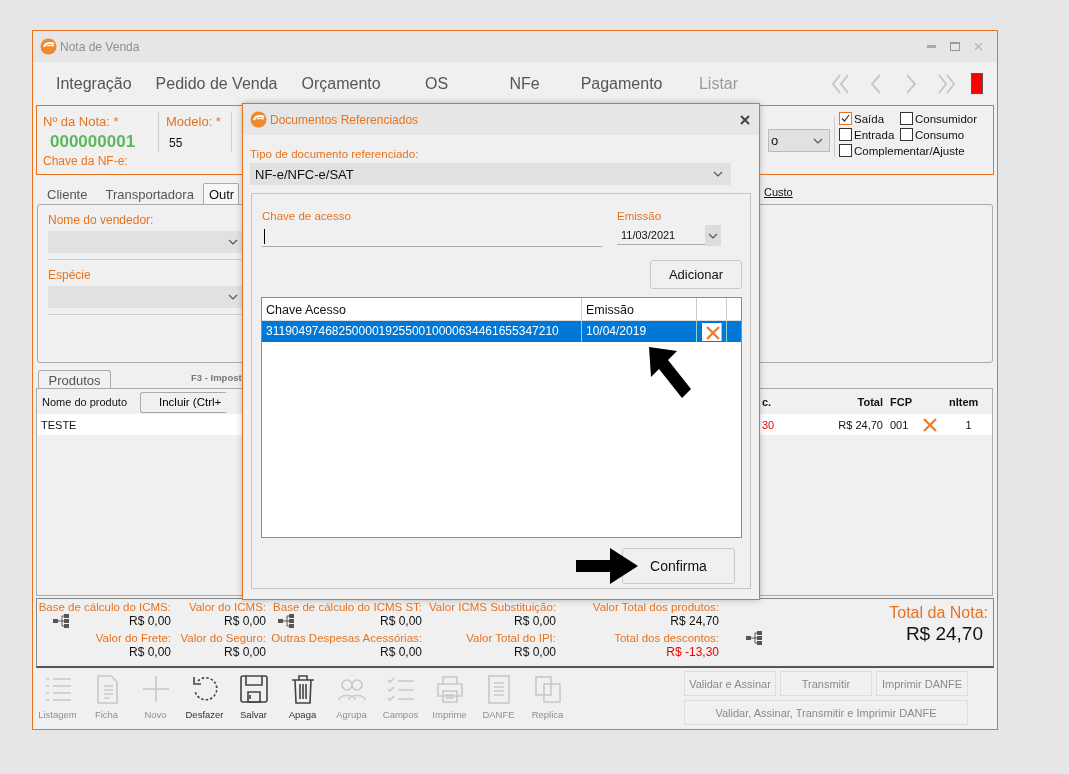  I want to click on total-label: Valor do ICMS:, so click(227, 607).